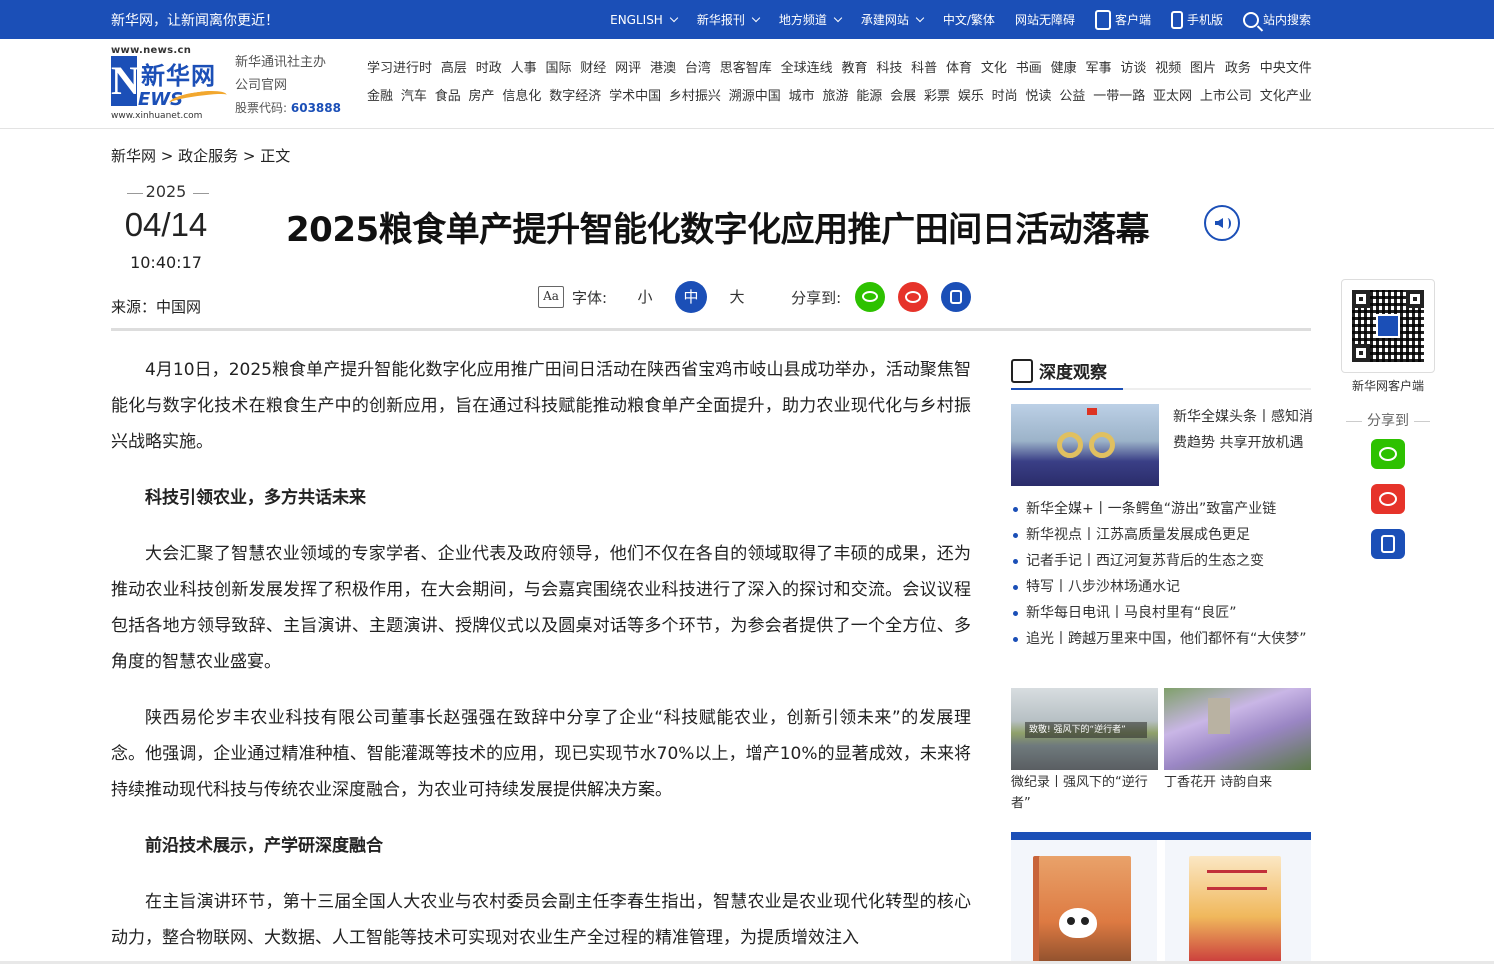 The image size is (1494, 964). Describe the element at coordinates (1237, 740) in the screenshot. I see `photo-story: 丁香花开 诗韵自来` at that location.